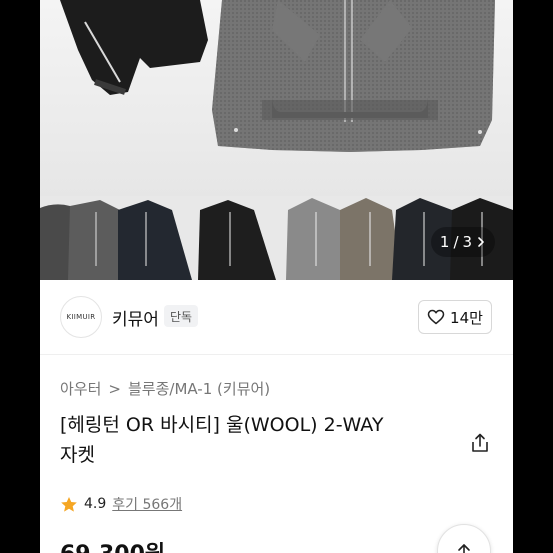 This screenshot has width=553, height=553. Describe the element at coordinates (69, 504) in the screenshot. I see `star-icon` at that location.